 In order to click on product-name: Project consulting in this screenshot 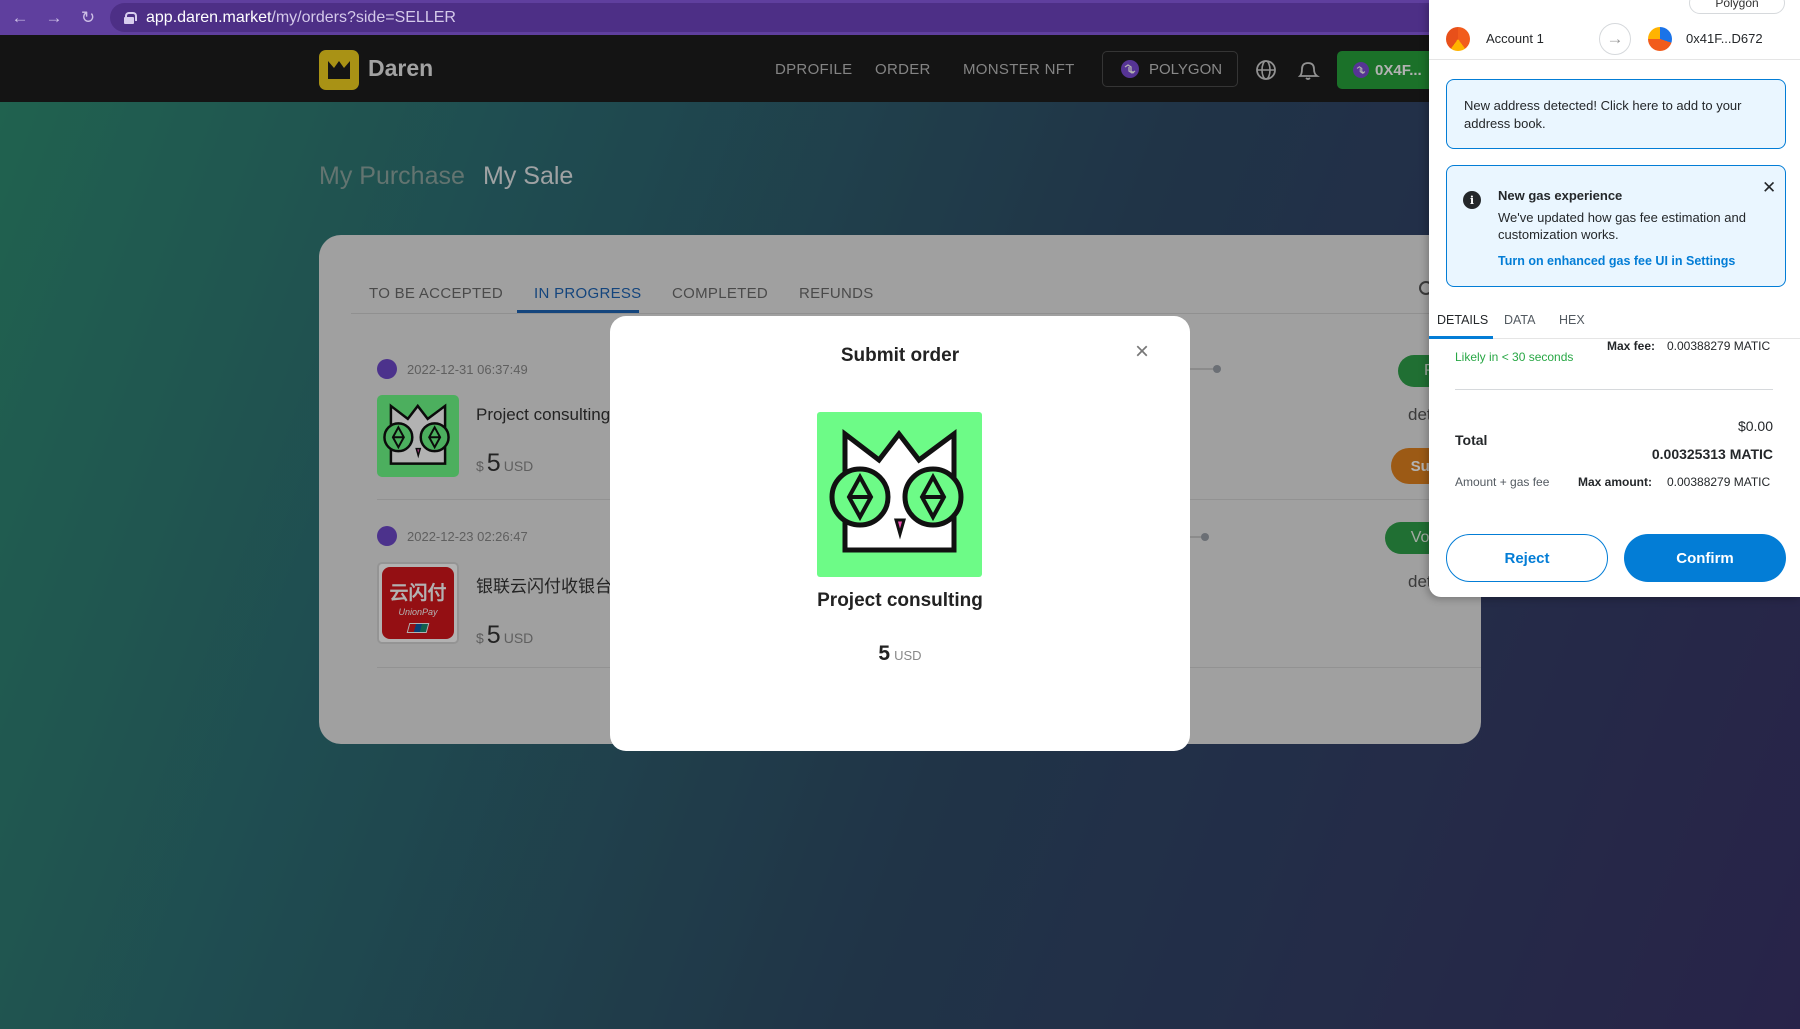, I will do `click(900, 600)`.